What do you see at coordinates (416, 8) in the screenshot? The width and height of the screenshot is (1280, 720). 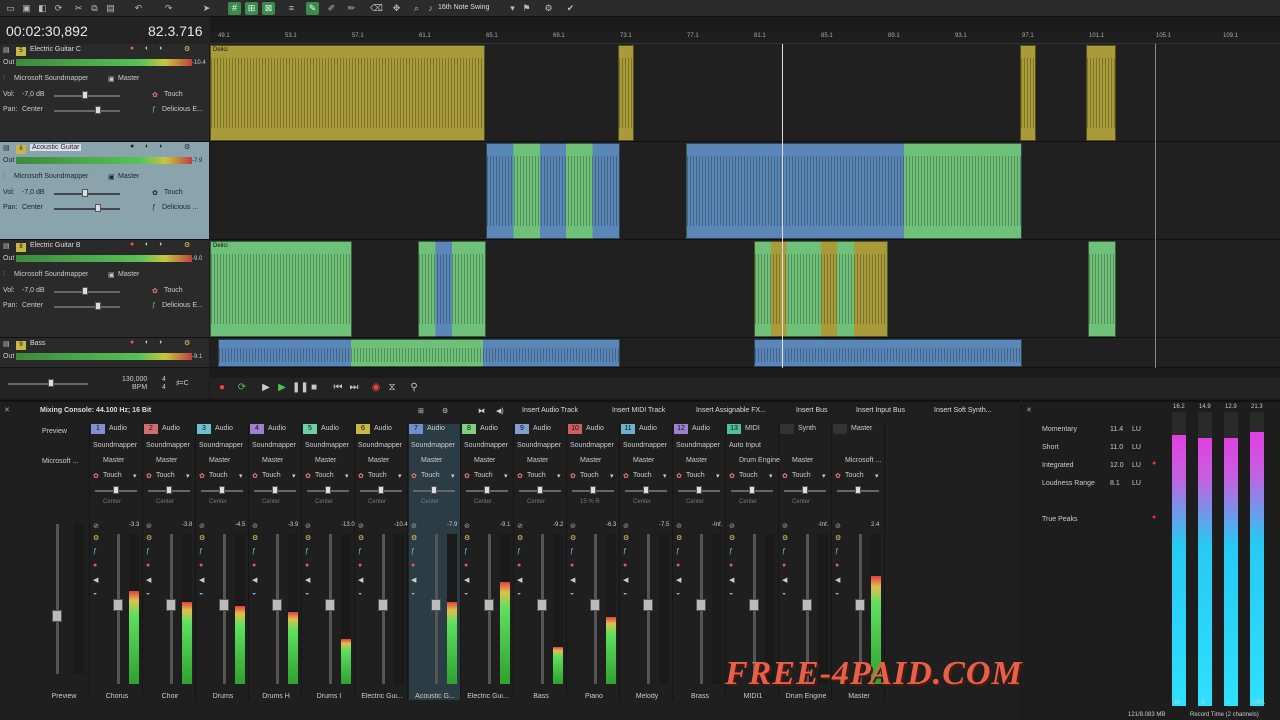 I see `zoom-tool-icon: ⌕` at bounding box center [416, 8].